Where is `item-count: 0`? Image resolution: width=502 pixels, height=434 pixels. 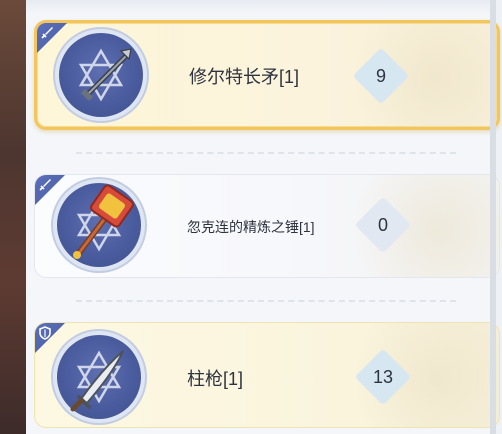 item-count: 0 is located at coordinates (383, 225).